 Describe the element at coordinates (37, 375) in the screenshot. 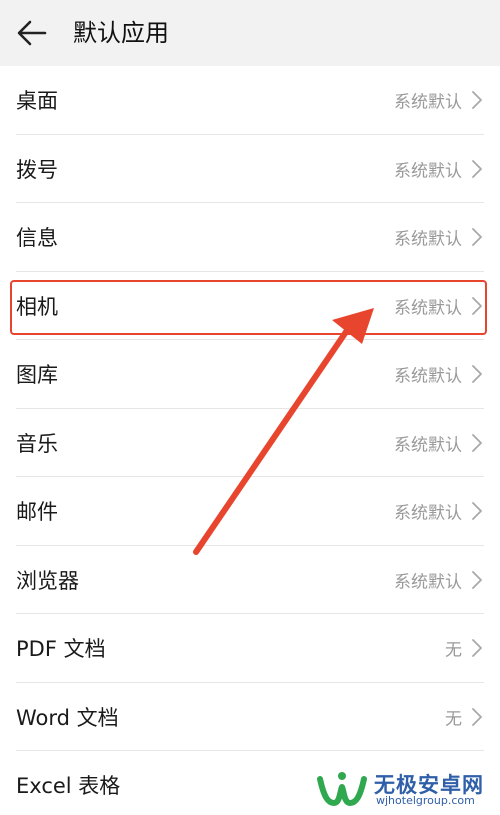

I see `list-item-label: 图库` at that location.